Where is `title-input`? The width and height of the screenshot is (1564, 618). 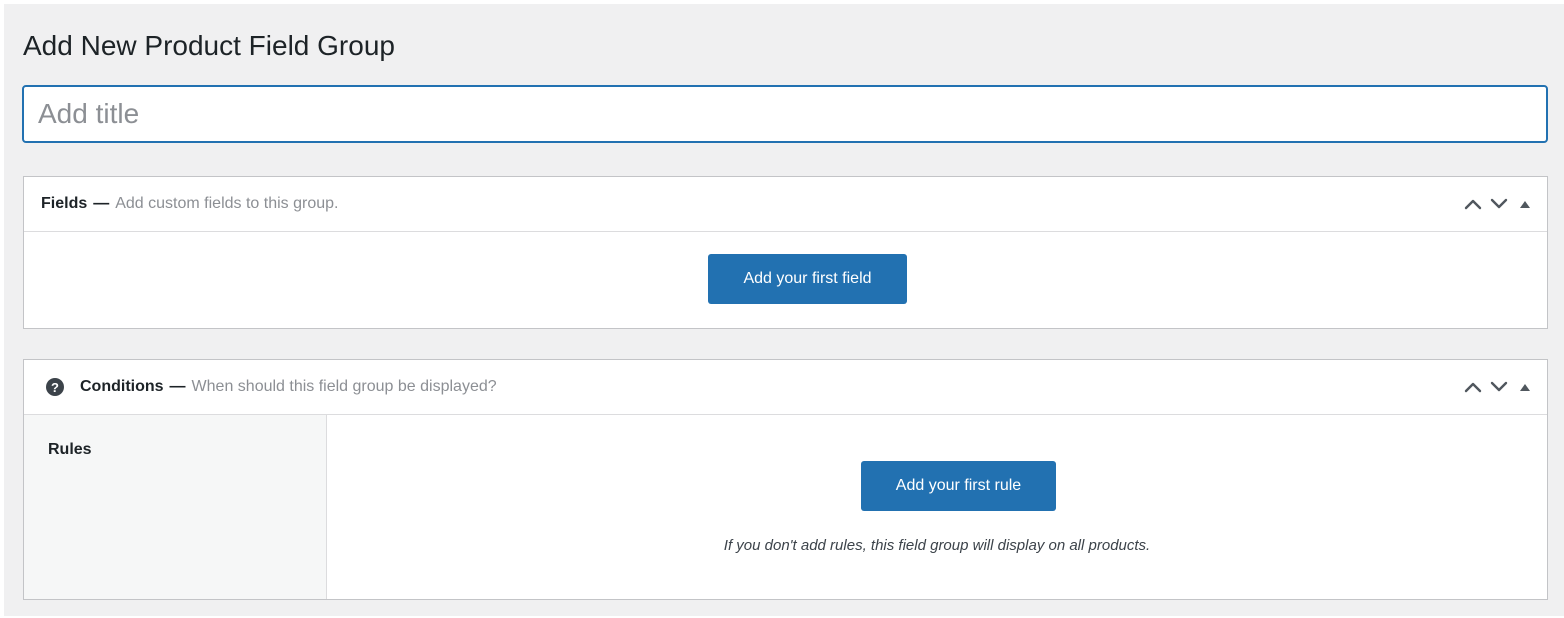 title-input is located at coordinates (785, 114).